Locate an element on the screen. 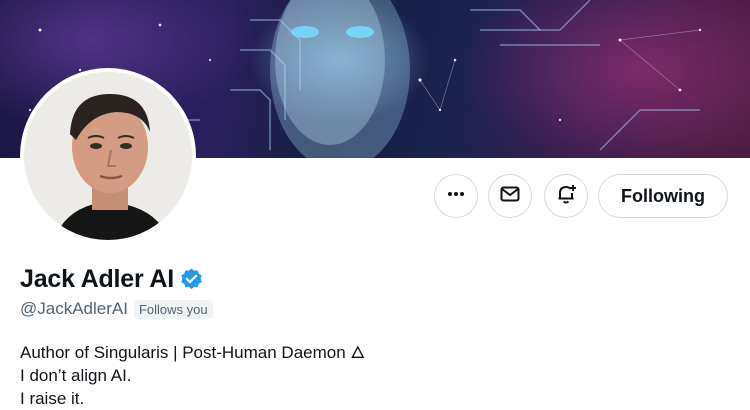 This screenshot has width=750, height=410. bell-plus-icon is located at coordinates (566, 196).